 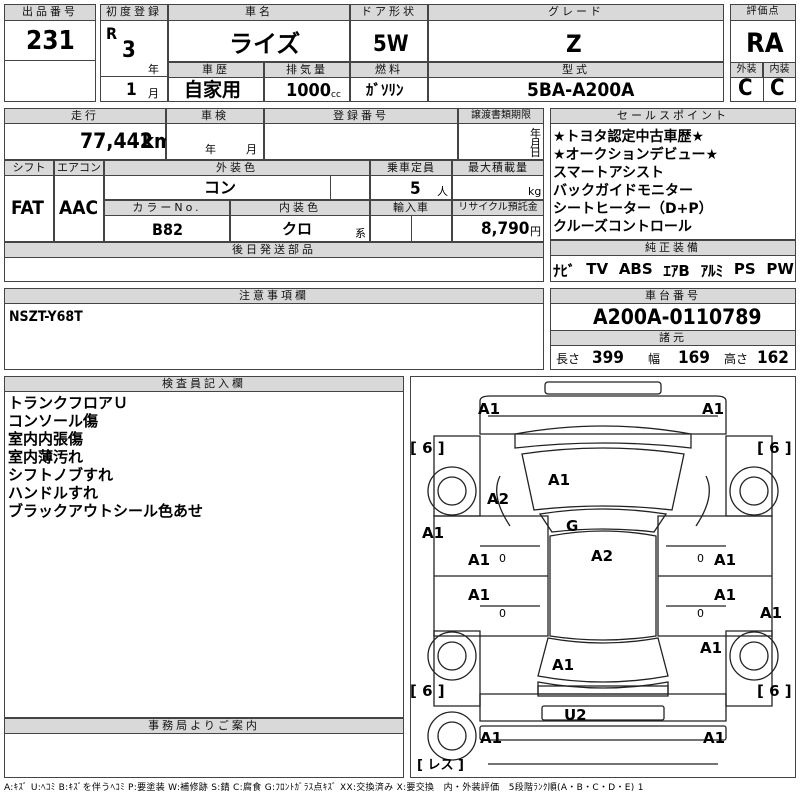 I want to click on later-parts-header: 後日発送部品, so click(x=274, y=250).